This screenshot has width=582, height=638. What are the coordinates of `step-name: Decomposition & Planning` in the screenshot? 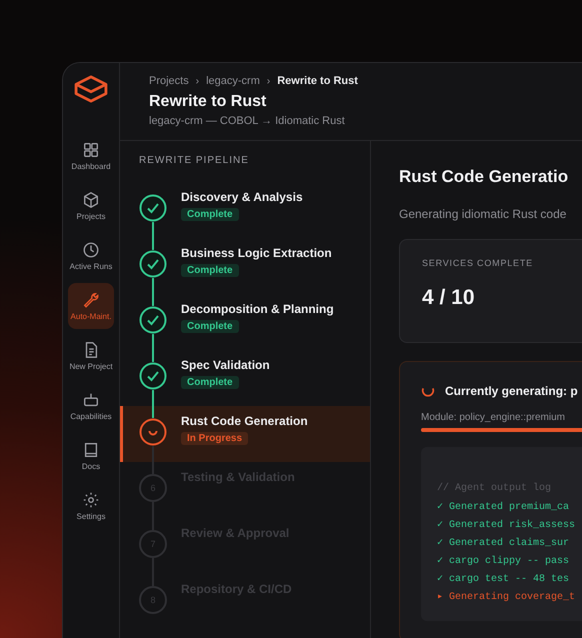 It's located at (257, 309).